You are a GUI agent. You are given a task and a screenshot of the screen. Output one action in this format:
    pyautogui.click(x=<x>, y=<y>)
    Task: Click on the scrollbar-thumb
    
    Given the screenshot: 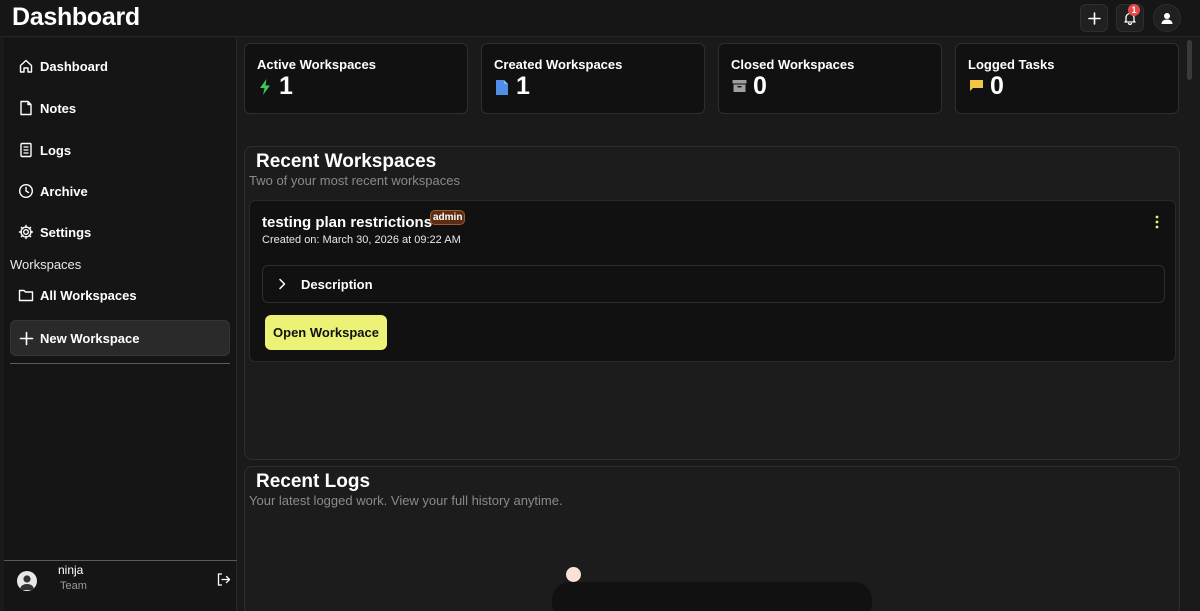 What is the action you would take?
    pyautogui.click(x=1189, y=60)
    